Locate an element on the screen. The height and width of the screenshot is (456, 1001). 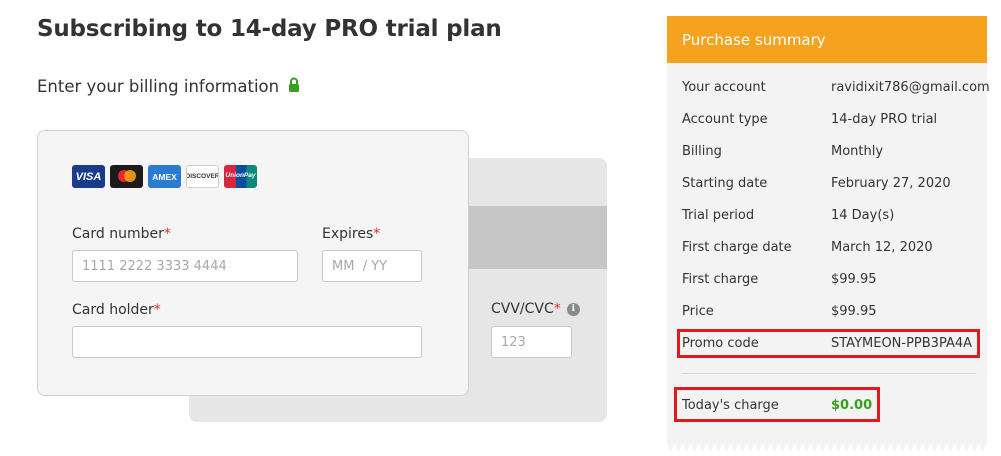
summary-row-first-charge: First charge $99.95 is located at coordinates (832, 282).